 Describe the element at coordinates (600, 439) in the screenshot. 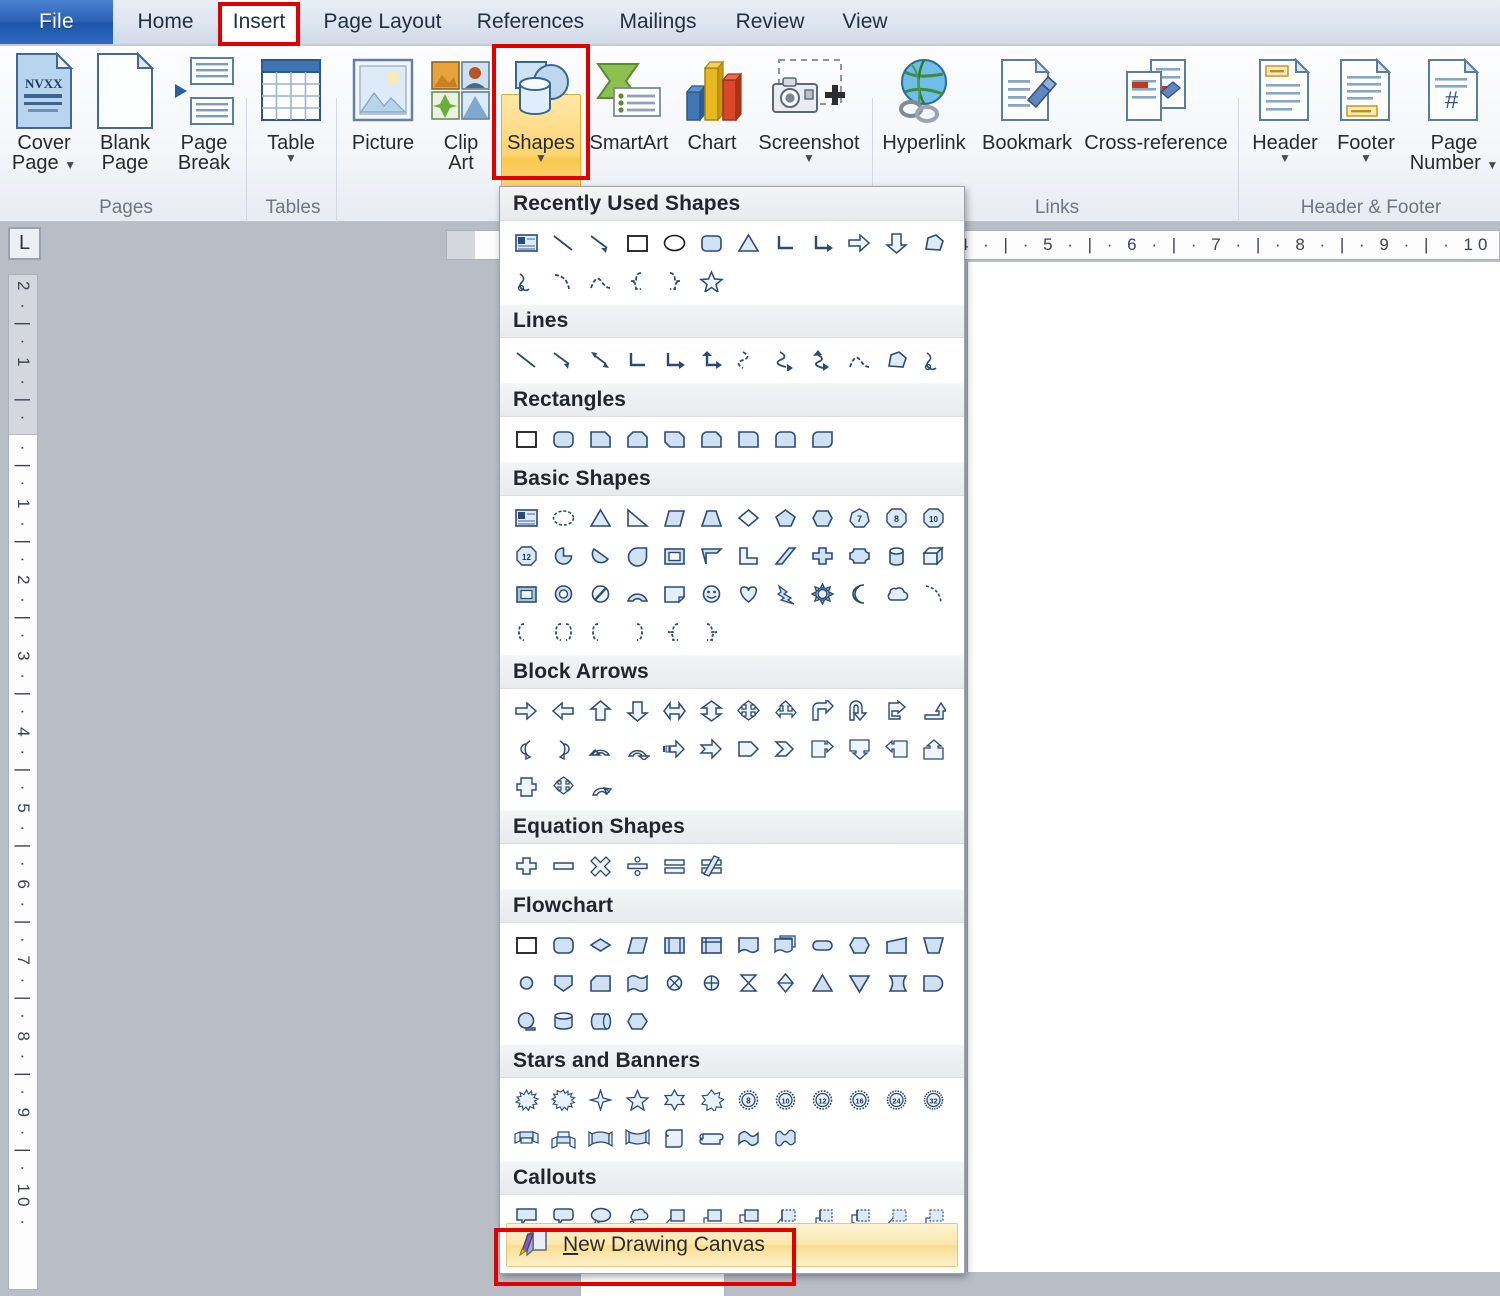

I see `shape-snip-single-corner-rectangle` at that location.